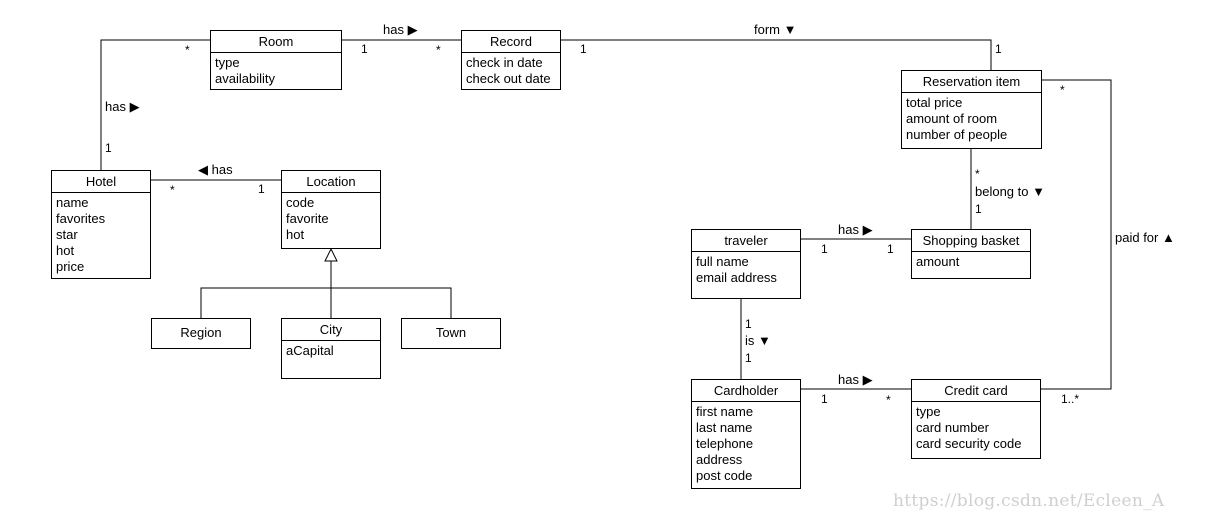 This screenshot has width=1205, height=522. I want to click on class-name: traveler, so click(746, 241).